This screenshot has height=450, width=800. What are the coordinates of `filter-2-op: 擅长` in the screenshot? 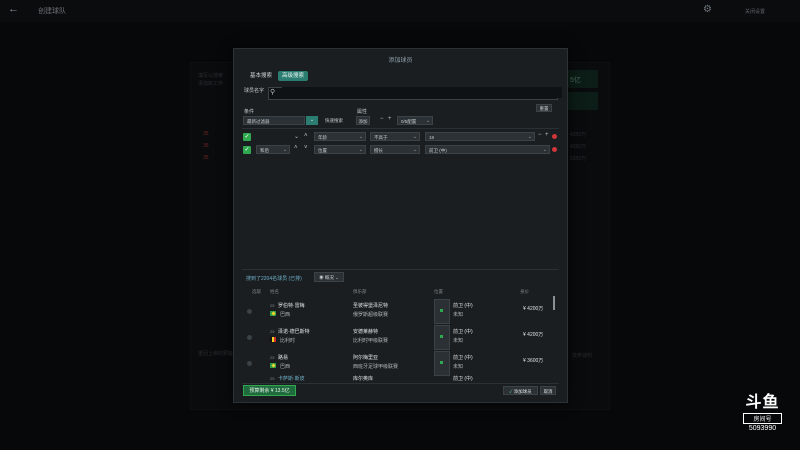 It's located at (378, 150).